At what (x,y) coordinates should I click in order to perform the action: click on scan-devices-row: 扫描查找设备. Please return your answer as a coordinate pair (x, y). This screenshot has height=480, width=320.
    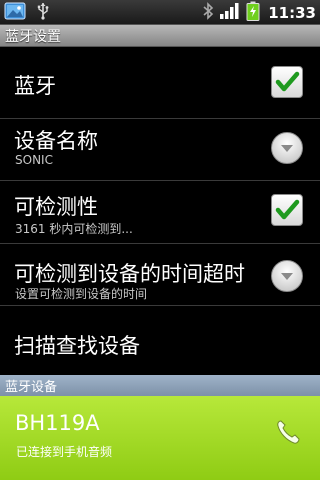
    Looking at the image, I should click on (160, 340).